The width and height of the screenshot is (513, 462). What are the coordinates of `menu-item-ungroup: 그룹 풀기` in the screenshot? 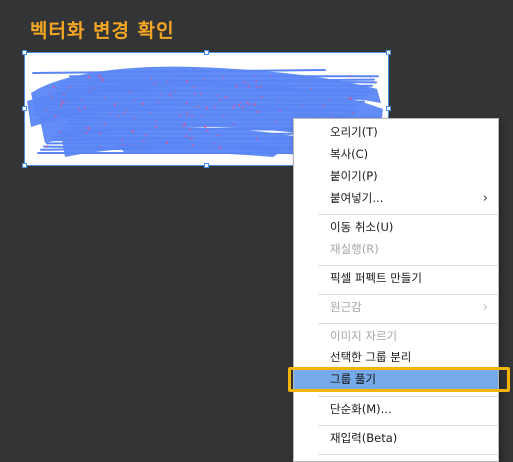 It's located at (396, 379).